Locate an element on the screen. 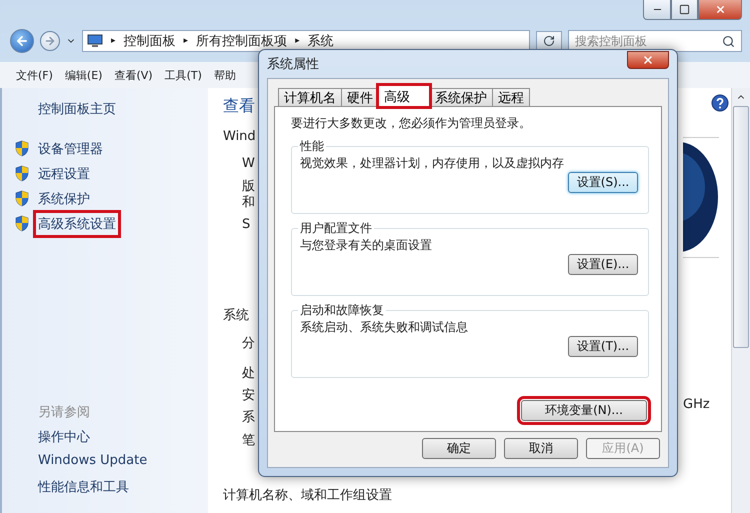 The height and width of the screenshot is (513, 750). info-label: 安 is located at coordinates (248, 396).